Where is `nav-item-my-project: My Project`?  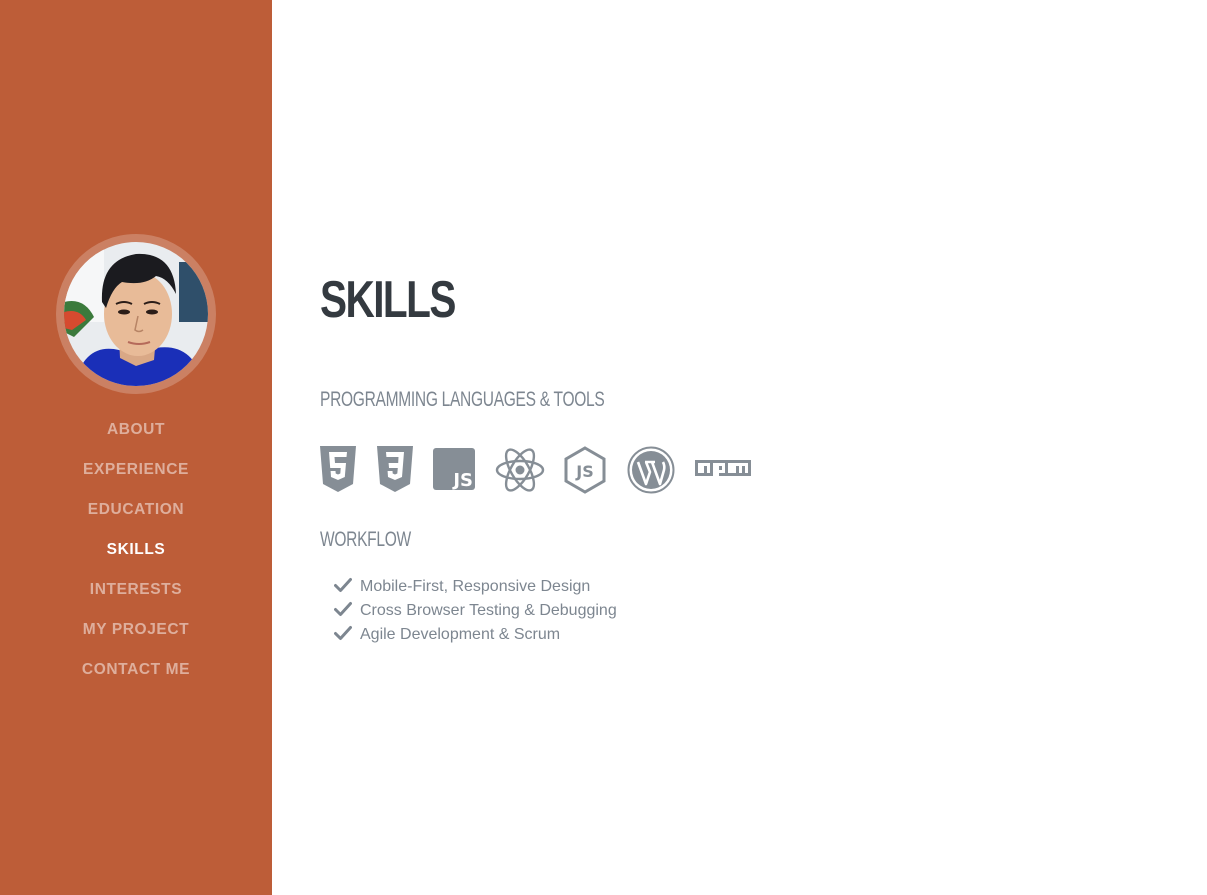
nav-item-my-project: My Project is located at coordinates (136, 638).